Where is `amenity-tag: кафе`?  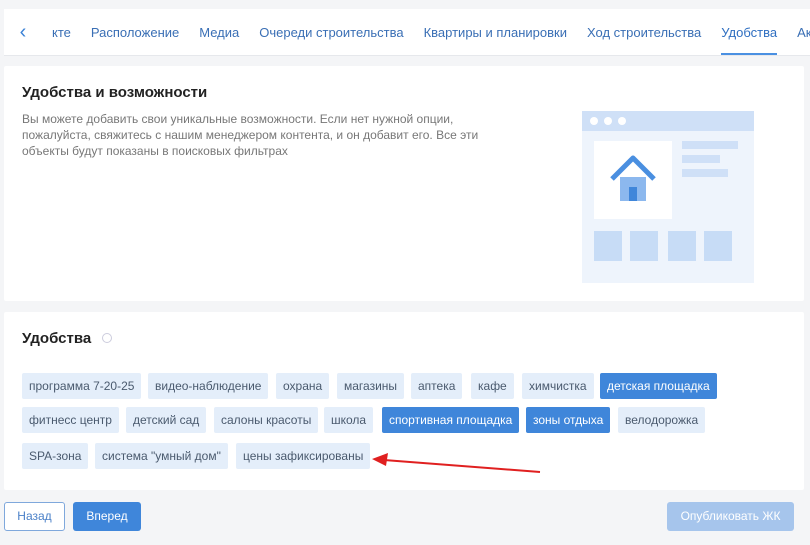
amenity-tag: кафе is located at coordinates (492, 386).